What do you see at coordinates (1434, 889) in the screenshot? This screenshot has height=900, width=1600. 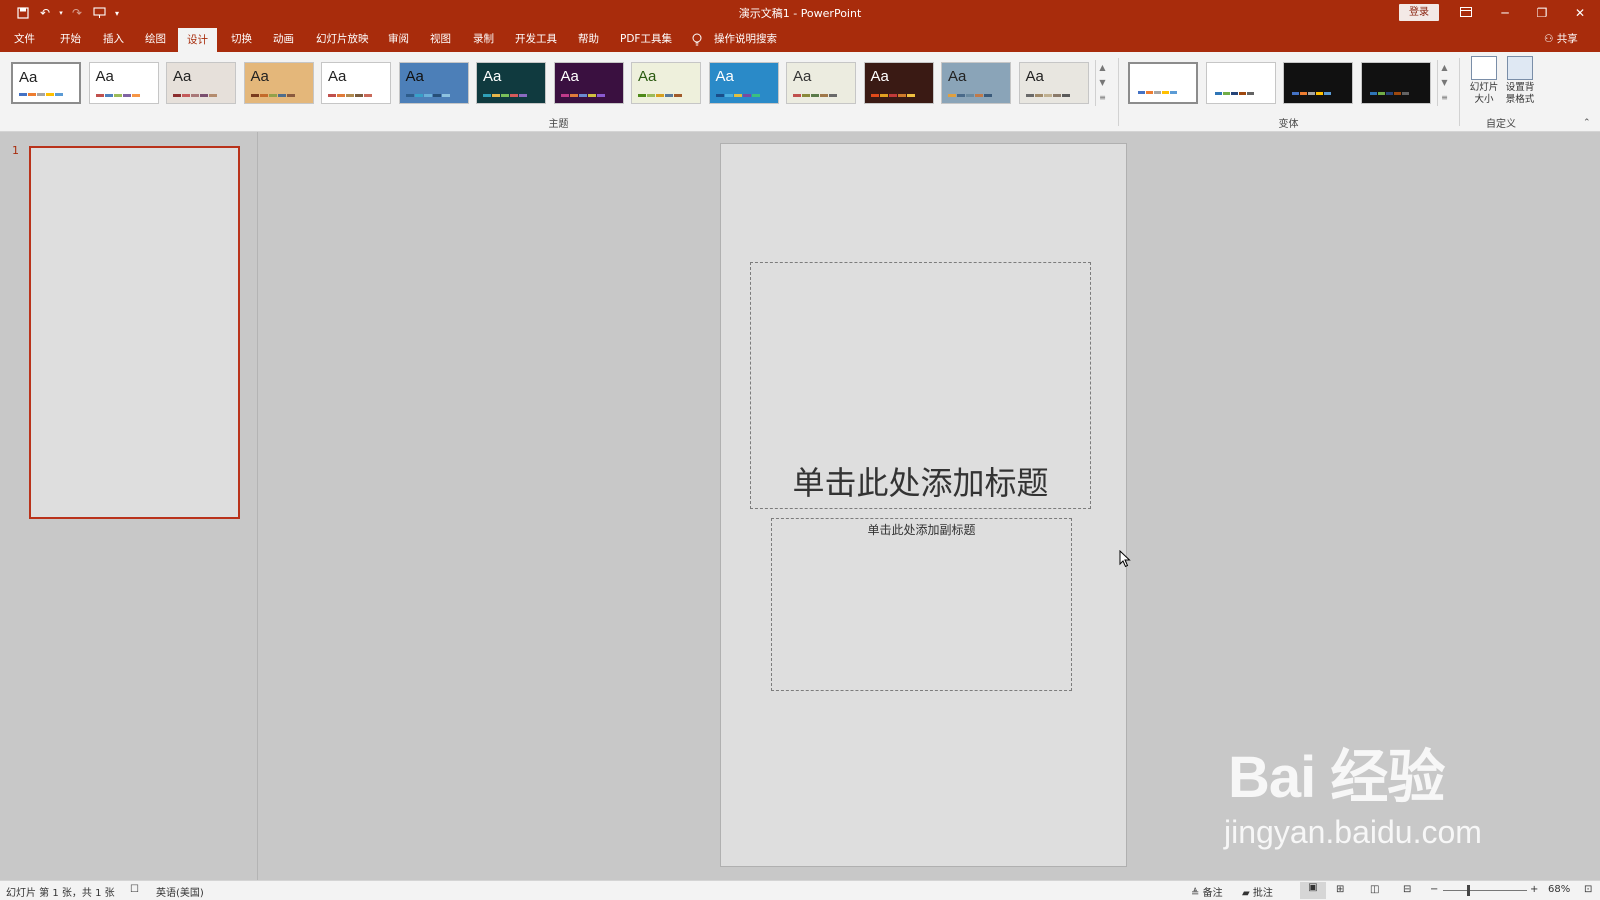 I see `zoom-out-icon: −` at bounding box center [1434, 889].